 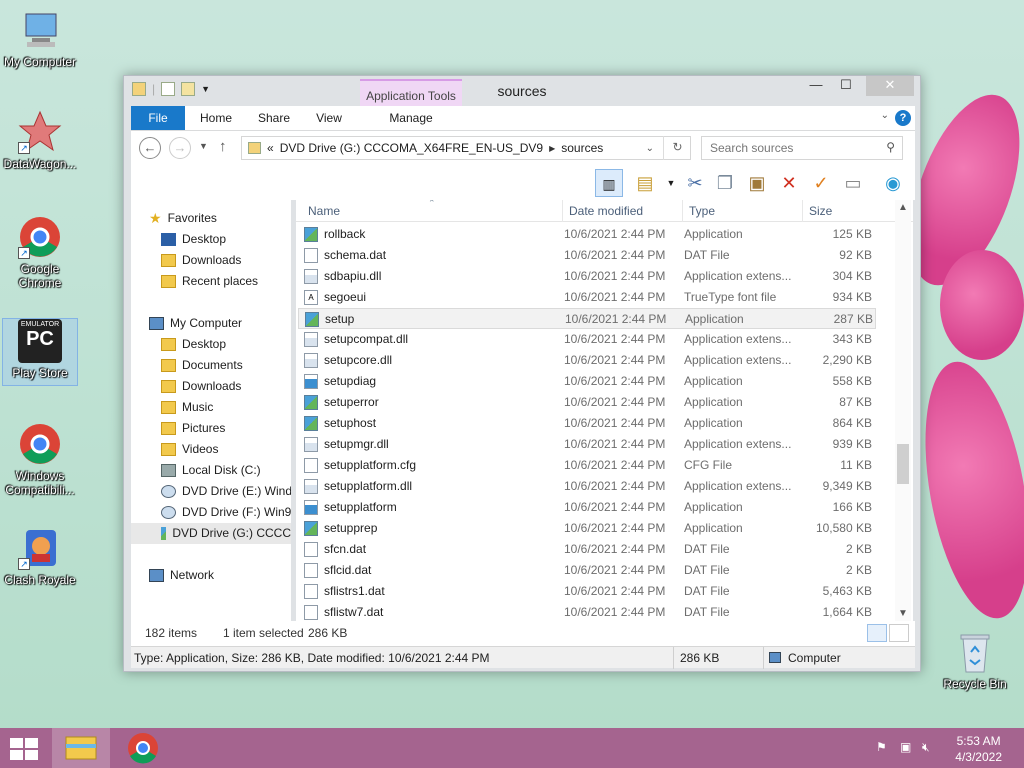 I want to click on recent-locations-icon: ▼, so click(x=203, y=146).